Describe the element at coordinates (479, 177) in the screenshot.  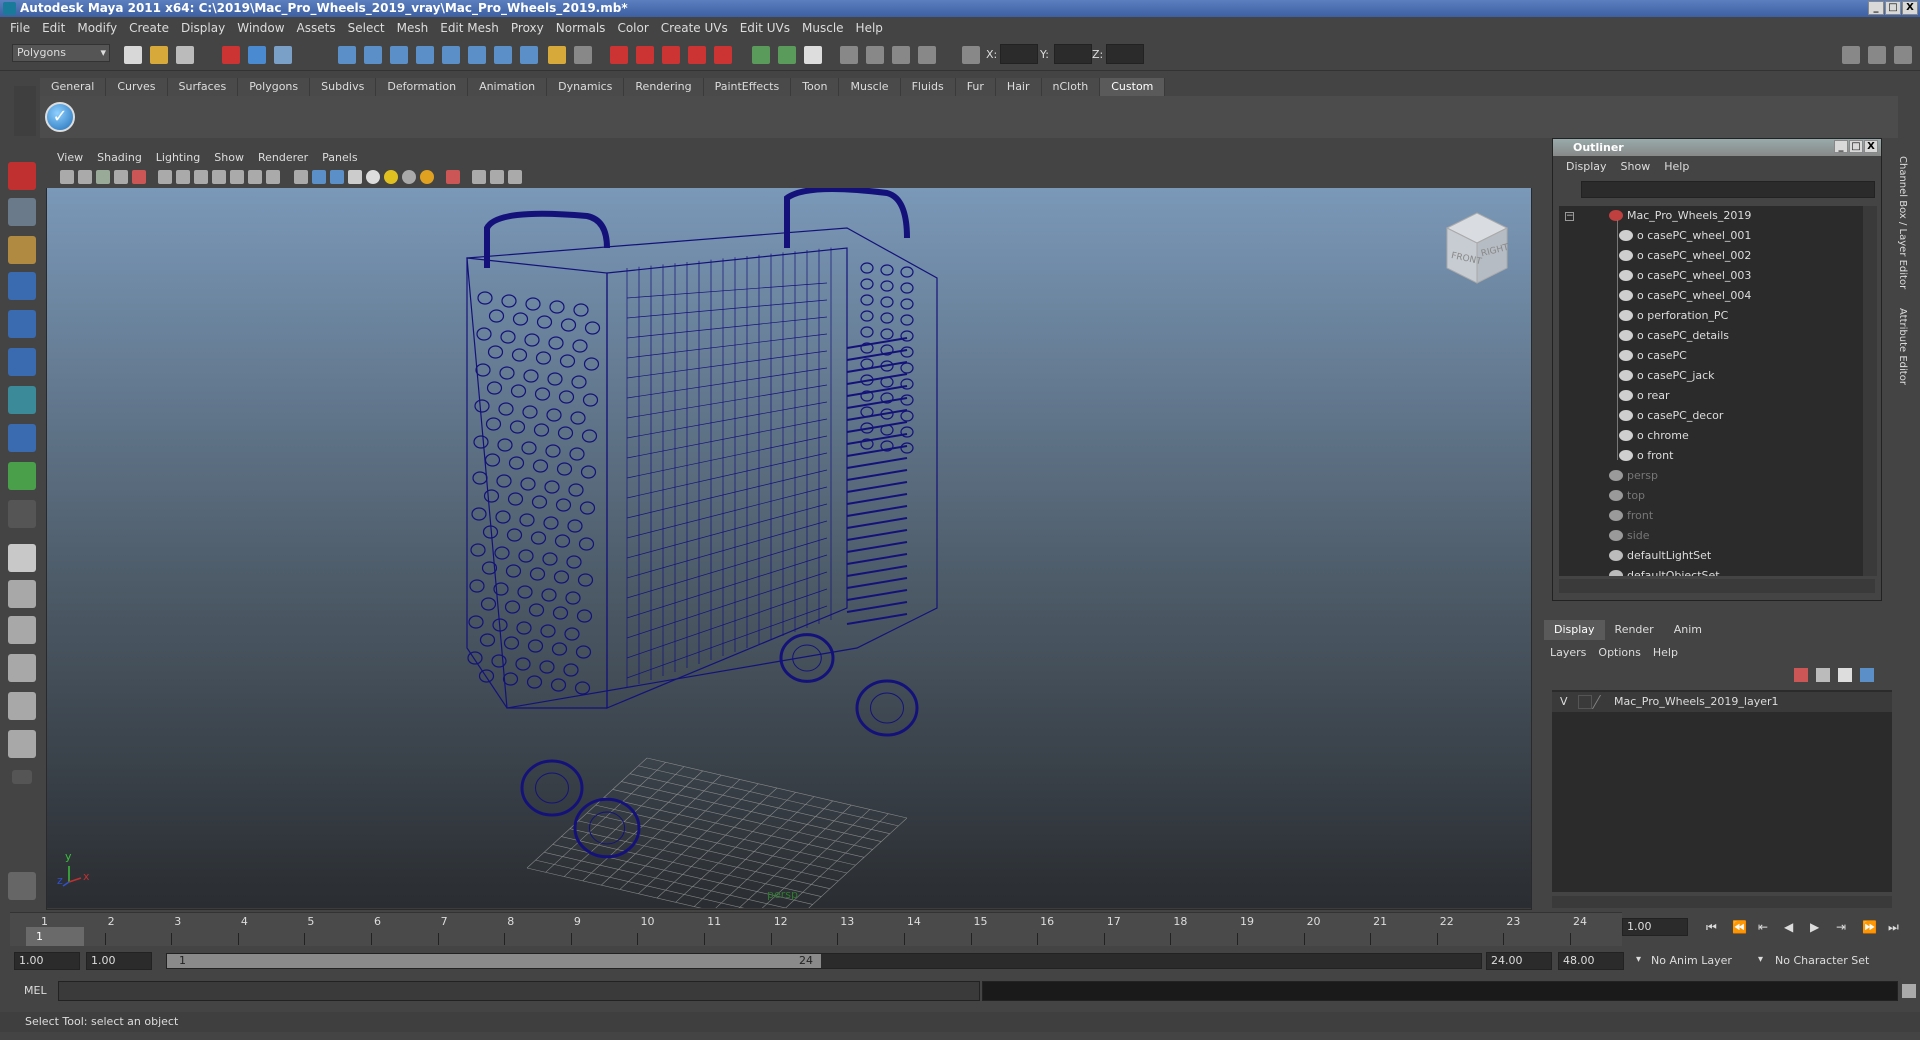
I see `xray-joints-icon` at that location.